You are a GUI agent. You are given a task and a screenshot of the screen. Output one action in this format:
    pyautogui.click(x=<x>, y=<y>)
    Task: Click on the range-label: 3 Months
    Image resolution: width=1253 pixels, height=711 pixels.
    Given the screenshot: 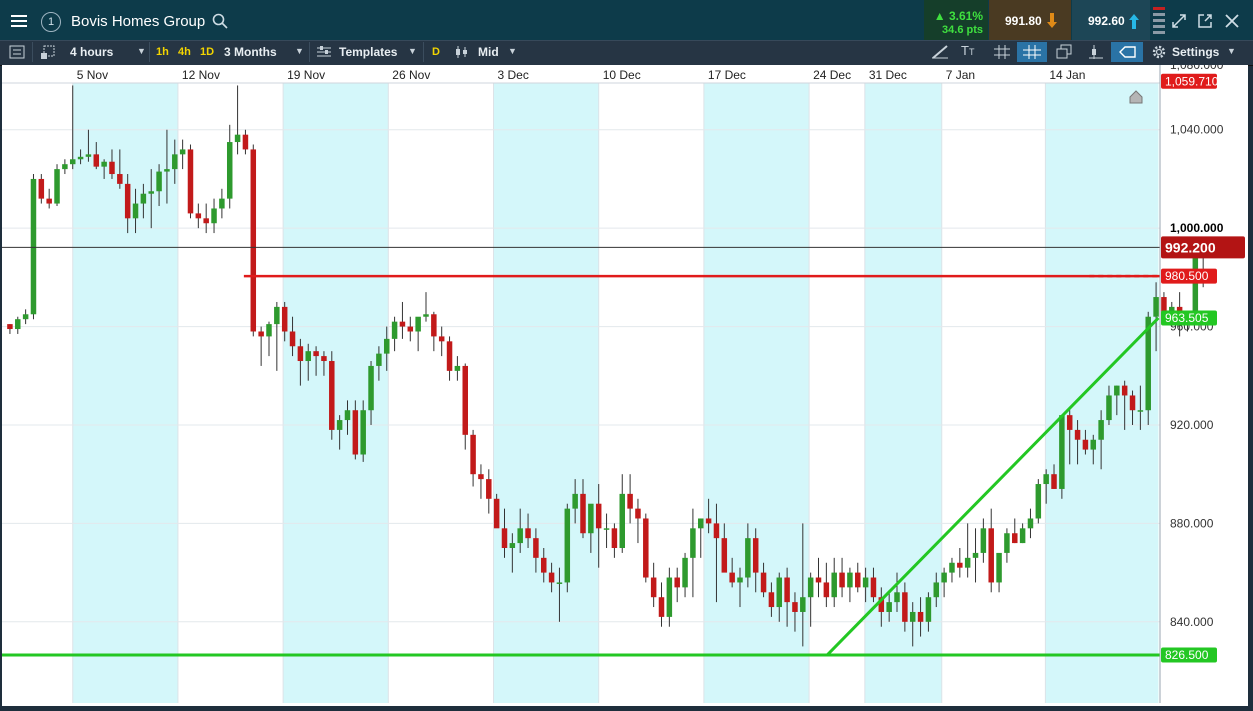 What is the action you would take?
    pyautogui.click(x=250, y=52)
    